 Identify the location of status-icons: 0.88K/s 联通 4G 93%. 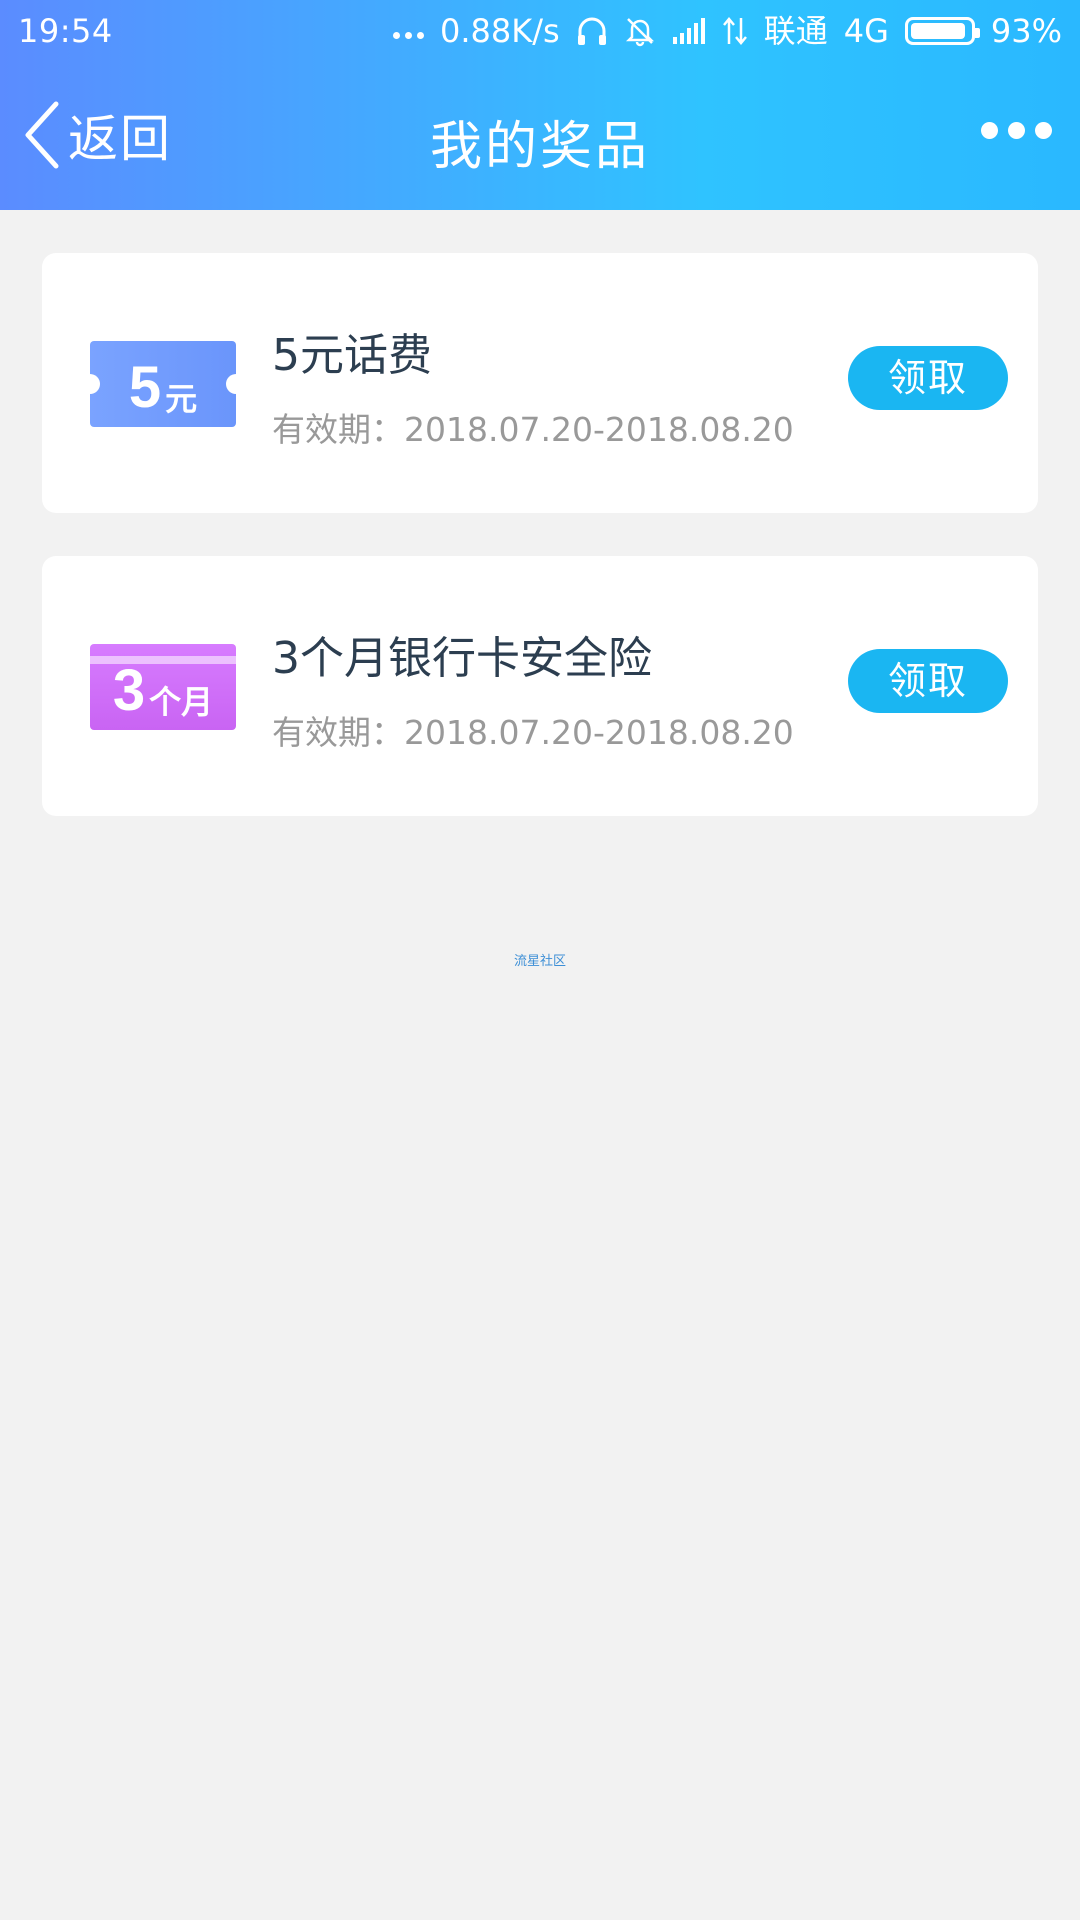
(727, 31).